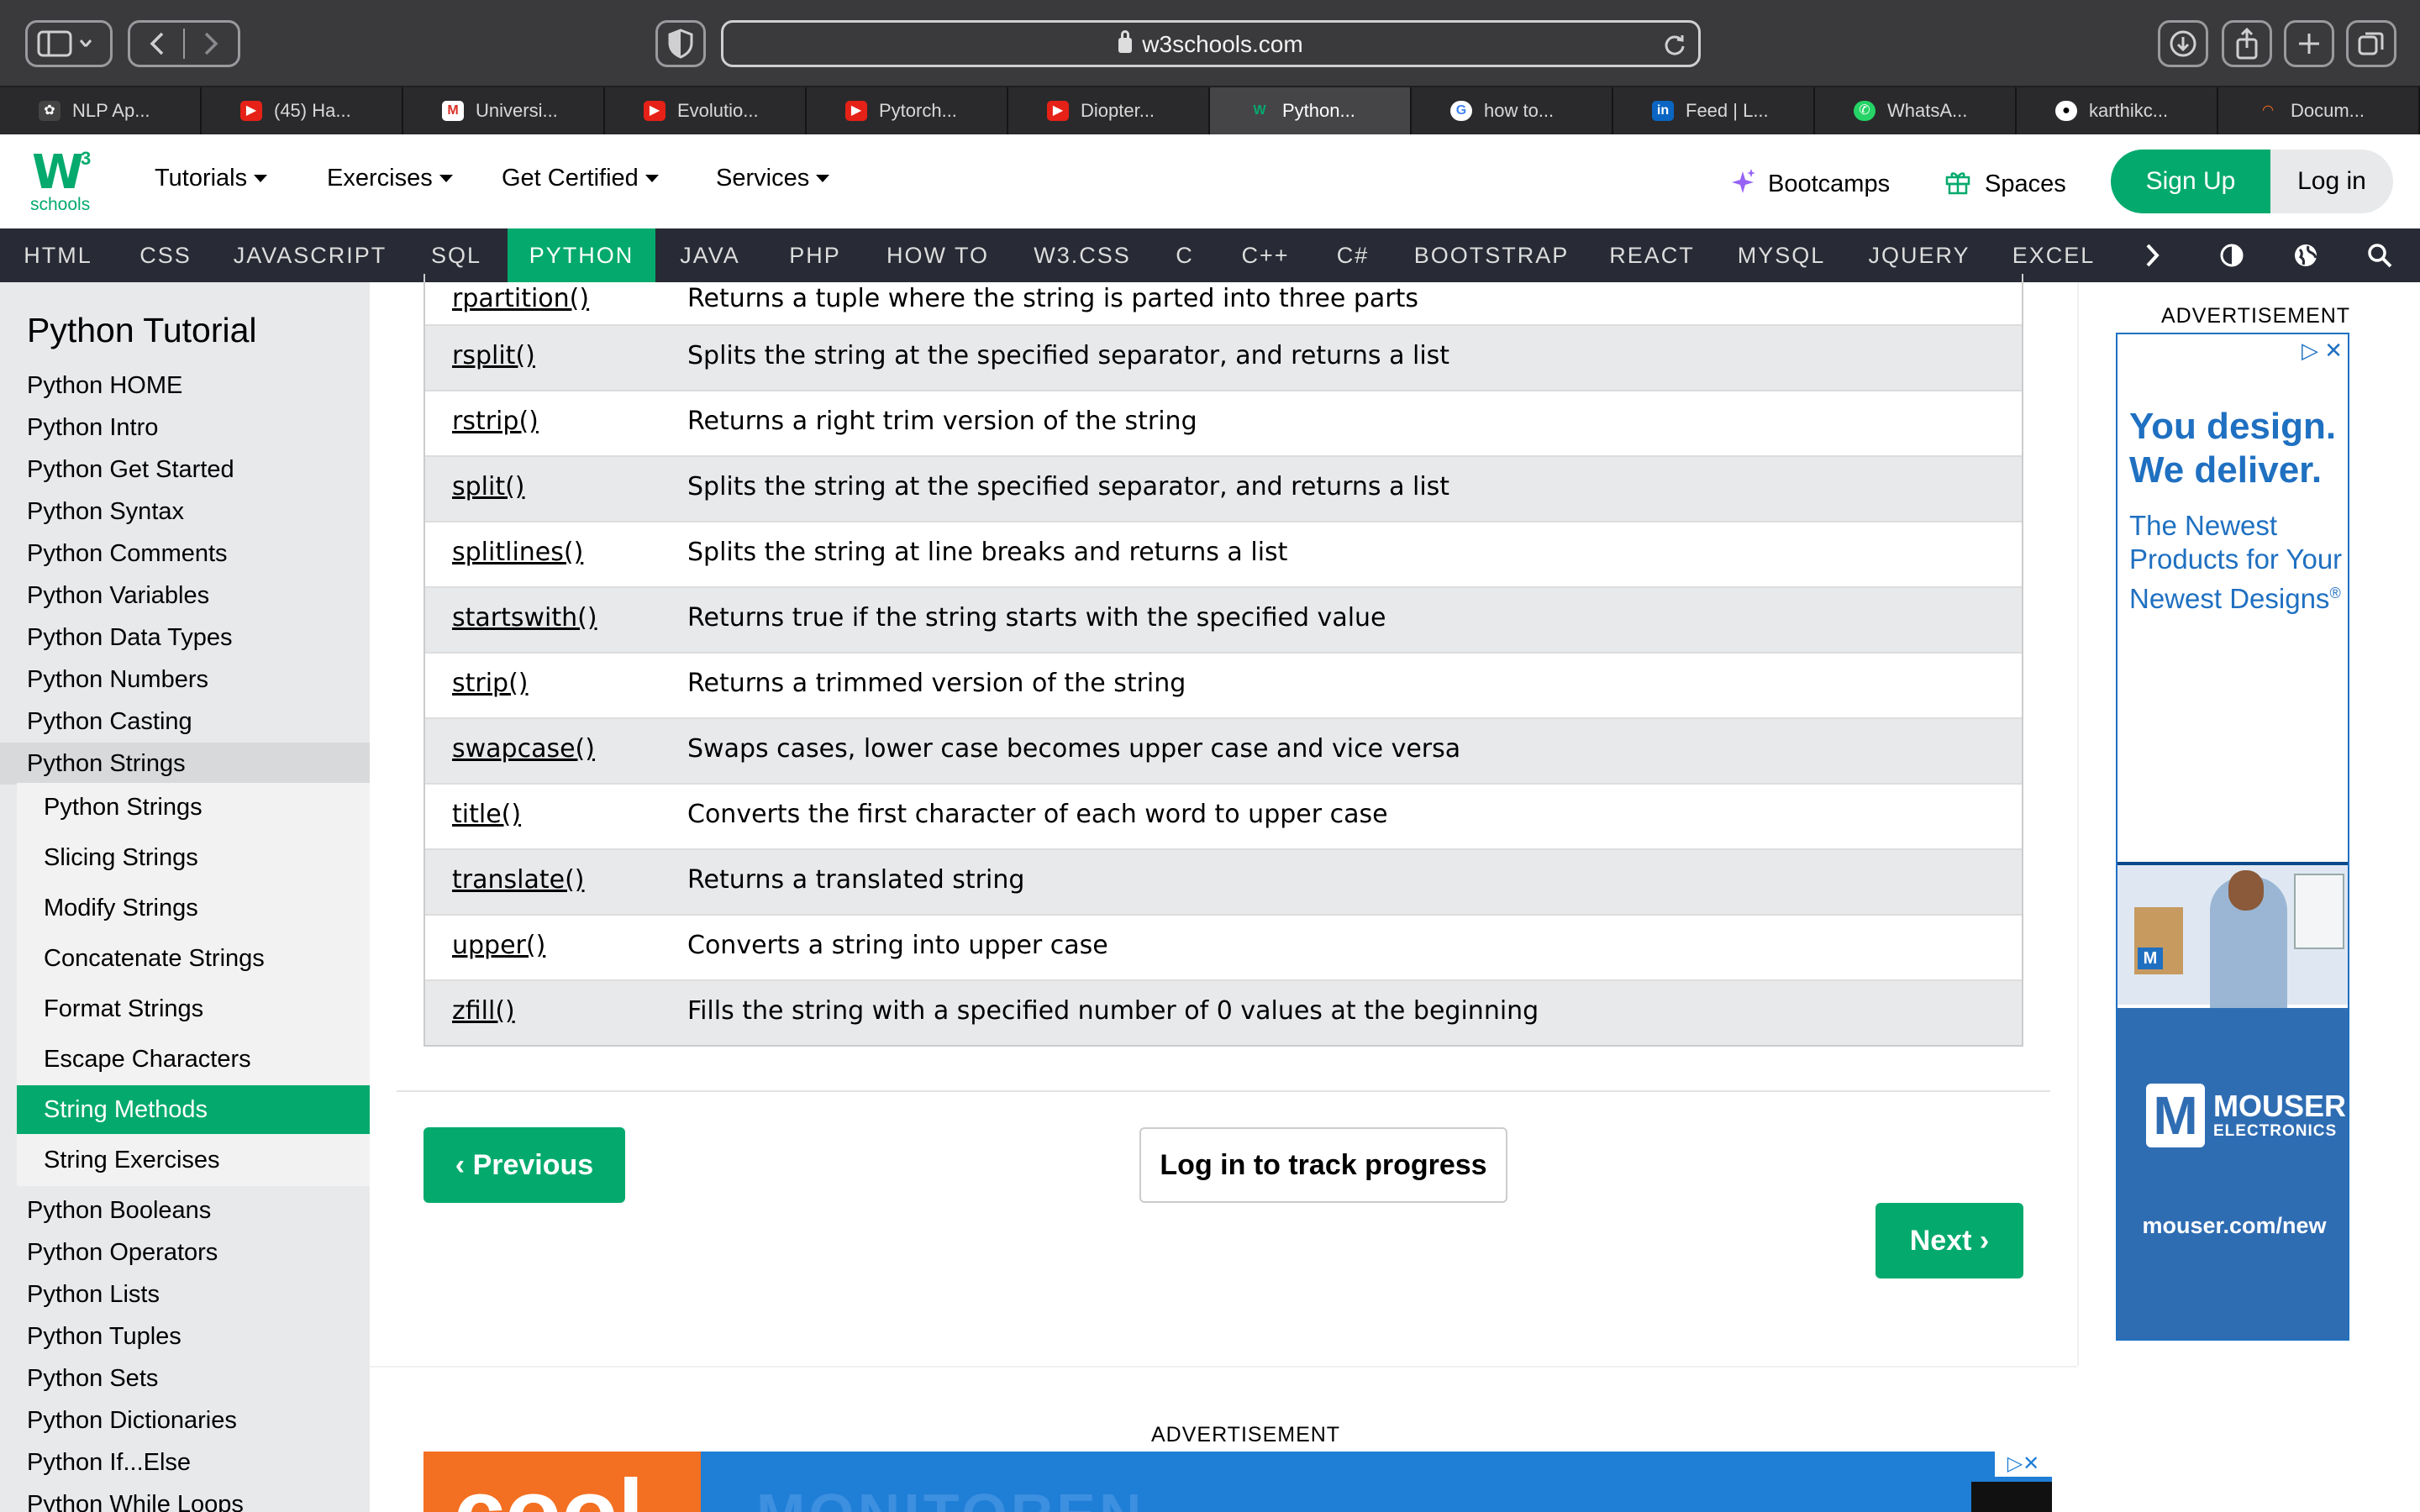  Describe the element at coordinates (185, 386) in the screenshot. I see `sidebar-item: Python HOME` at that location.